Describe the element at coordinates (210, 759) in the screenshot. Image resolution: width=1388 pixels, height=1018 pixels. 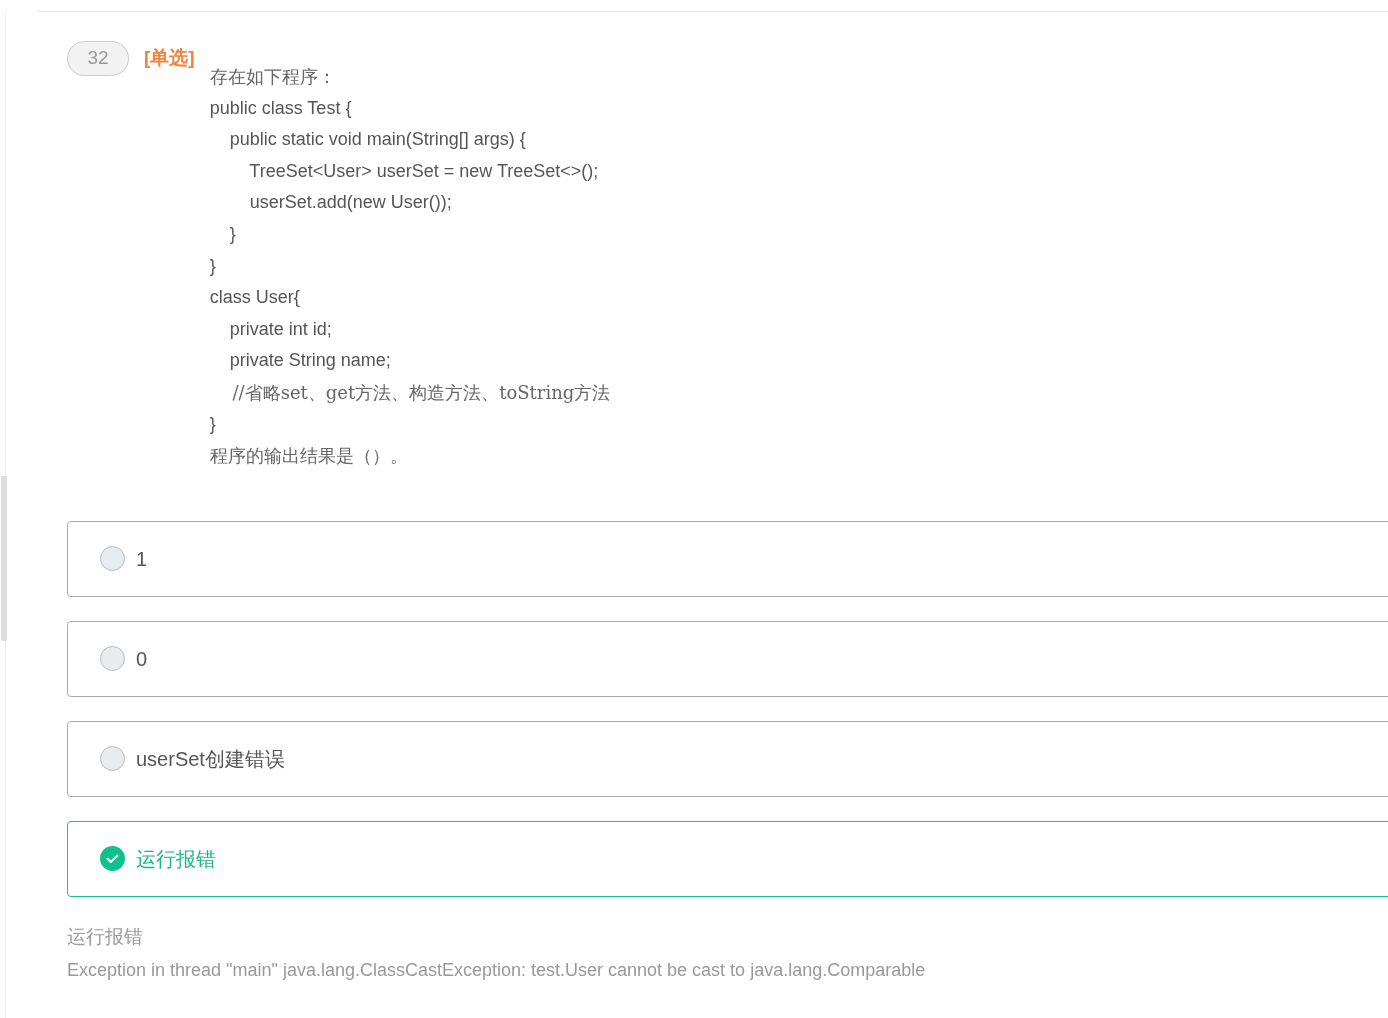
I see `option-label: userSet创建错误` at that location.